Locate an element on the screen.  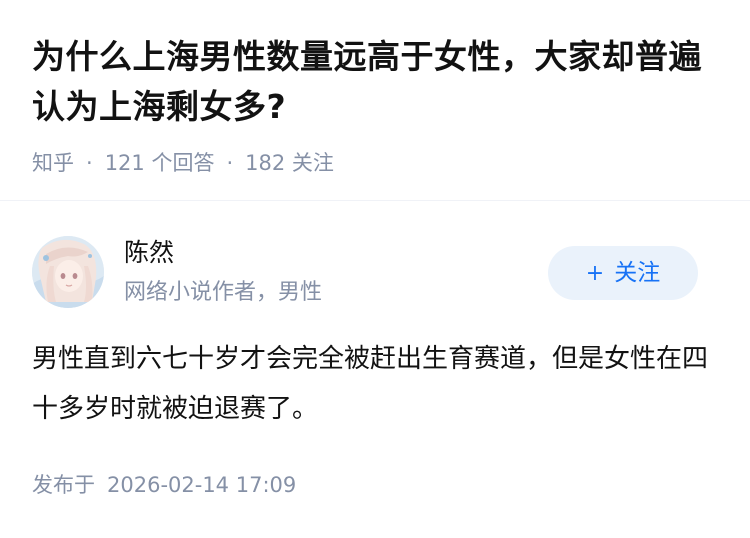
source-label: 知乎 is located at coordinates (53, 163).